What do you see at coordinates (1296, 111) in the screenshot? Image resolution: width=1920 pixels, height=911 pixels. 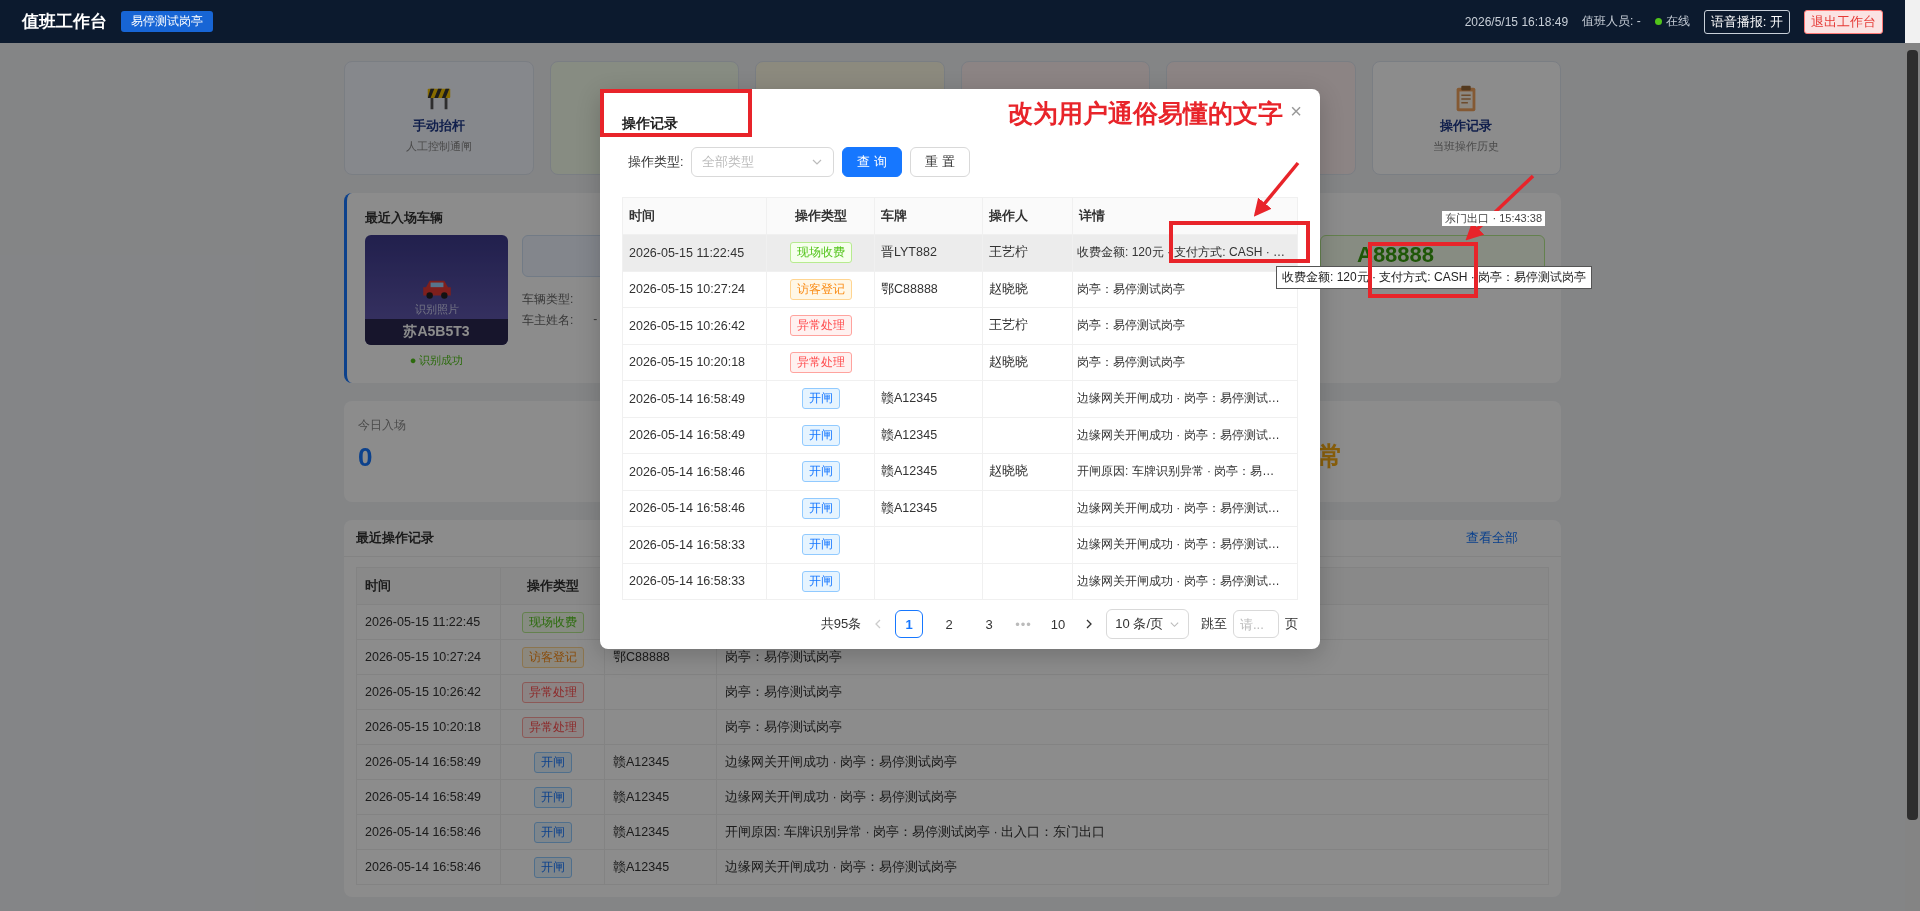 I see `close-button: ×` at bounding box center [1296, 111].